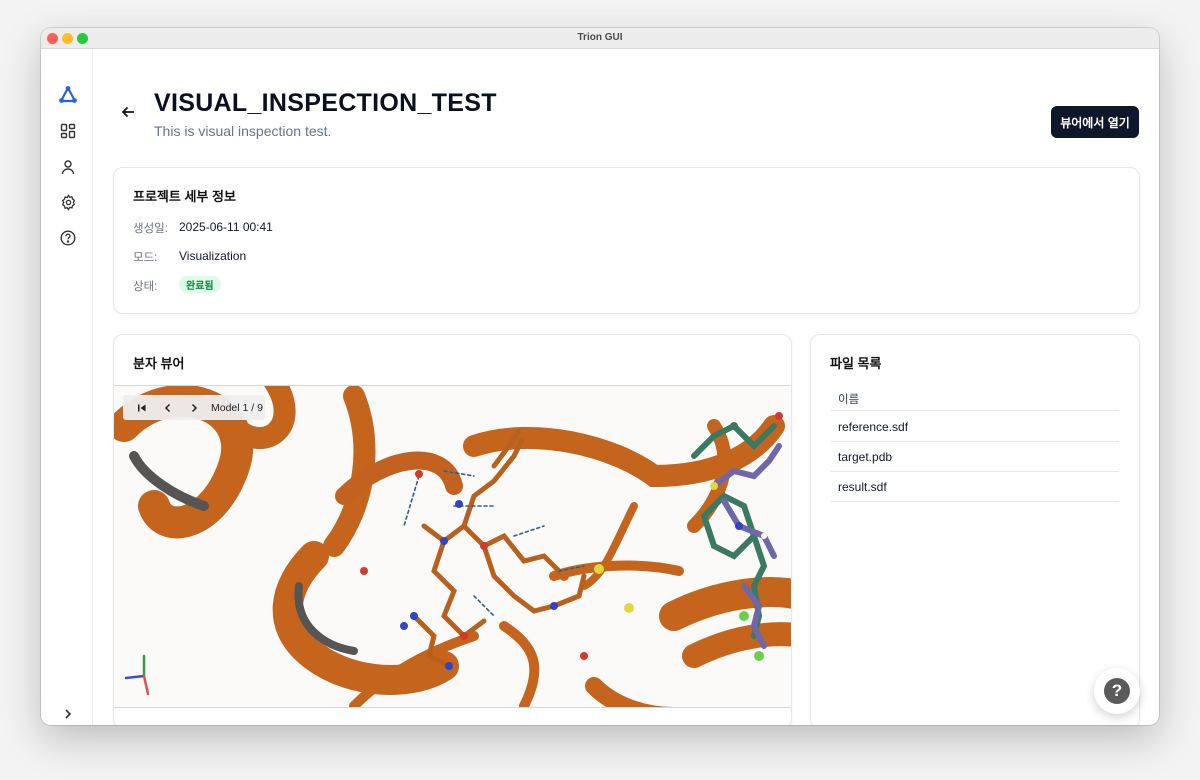  Describe the element at coordinates (145, 287) in the screenshot. I see `status-label: 상태:` at that location.